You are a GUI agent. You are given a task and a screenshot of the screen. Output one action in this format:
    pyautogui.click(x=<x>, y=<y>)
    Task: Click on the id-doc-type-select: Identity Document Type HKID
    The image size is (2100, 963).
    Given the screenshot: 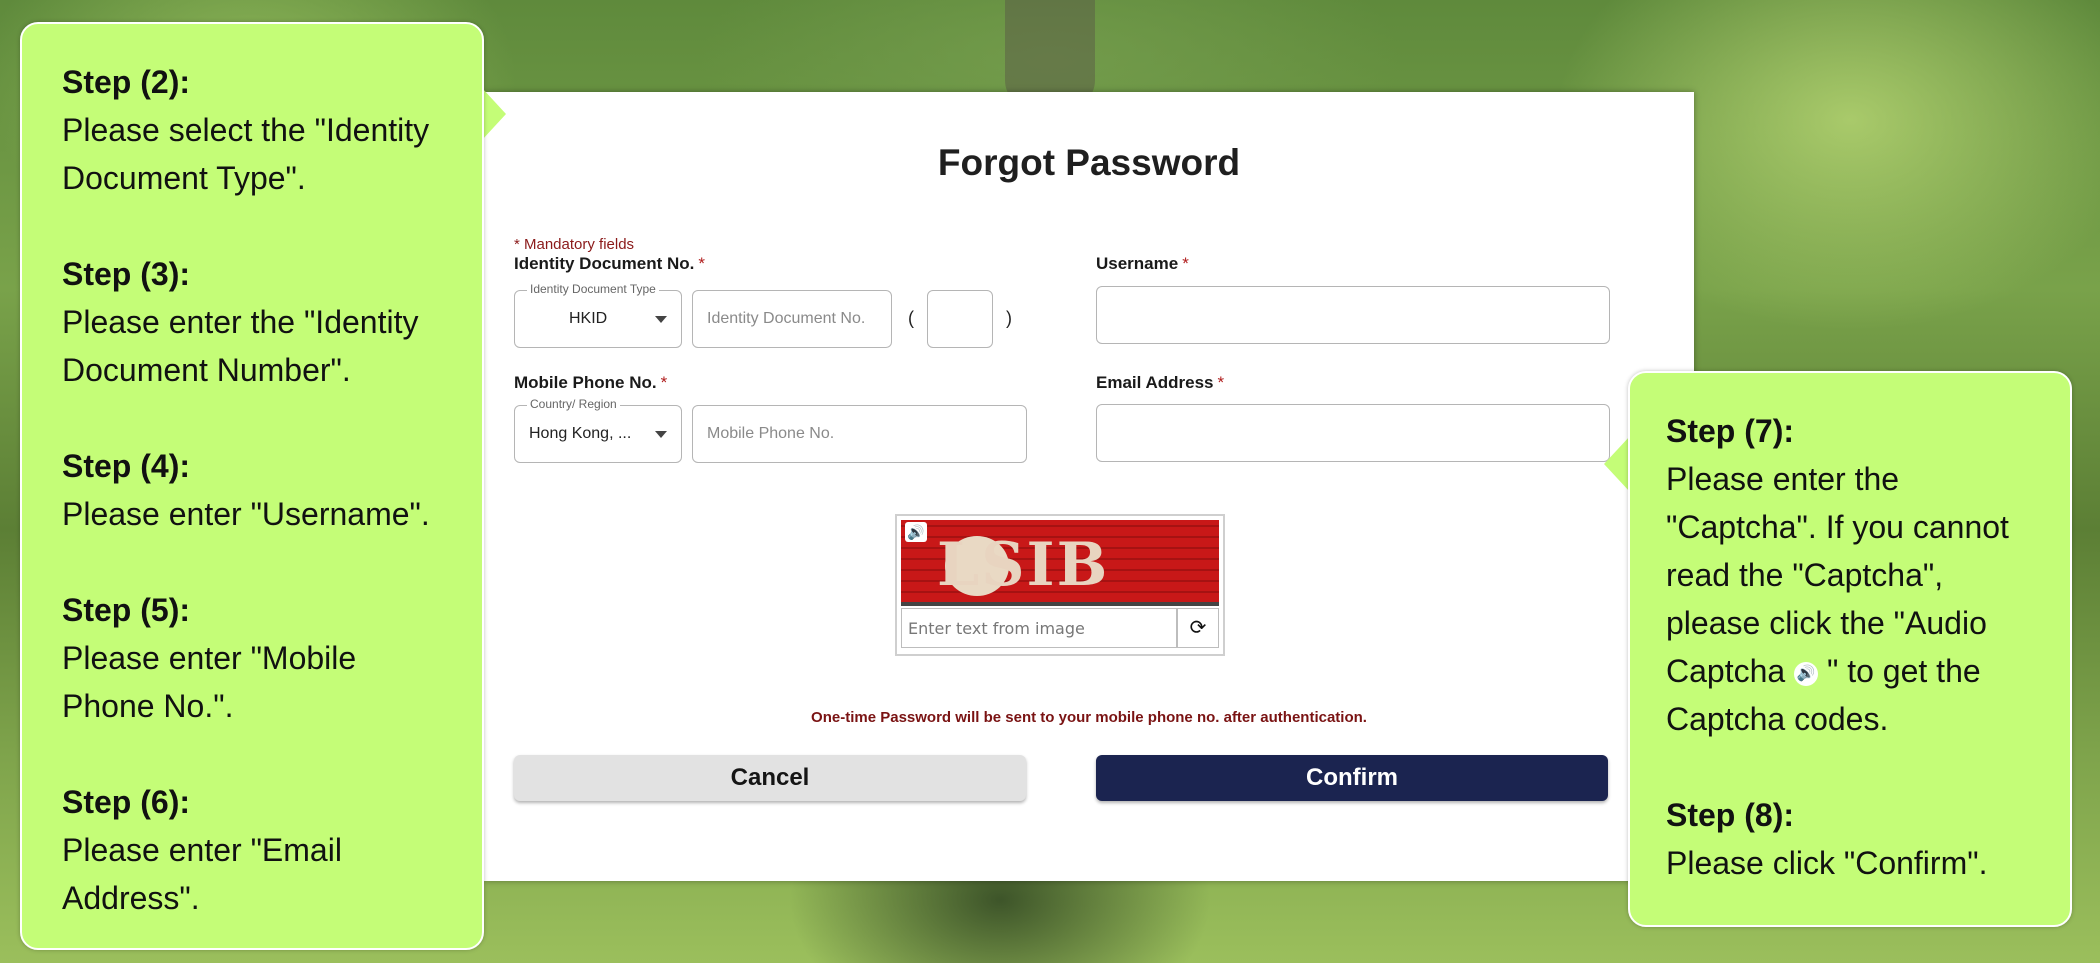 What is the action you would take?
    pyautogui.click(x=598, y=315)
    